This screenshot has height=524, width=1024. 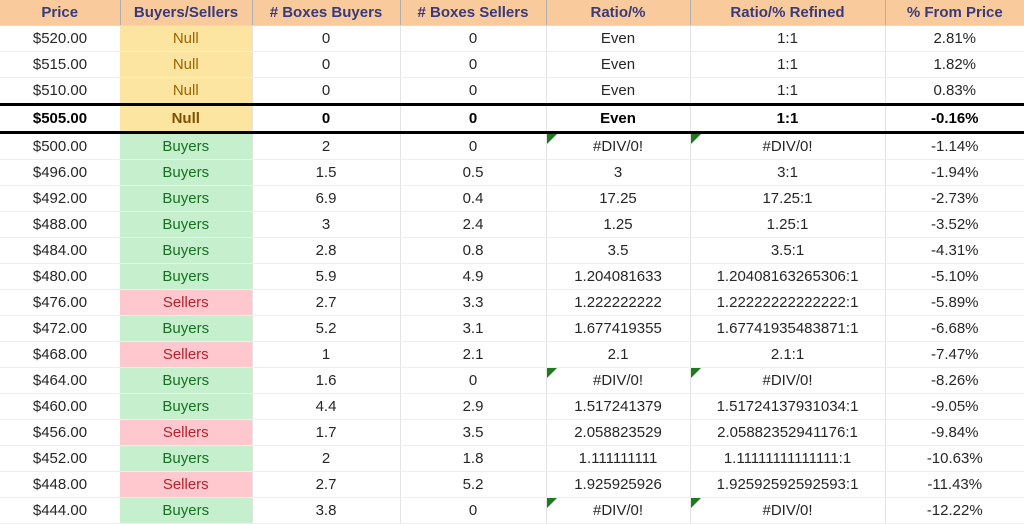 I want to click on cell-pct_from: -9.05%, so click(x=954, y=406).